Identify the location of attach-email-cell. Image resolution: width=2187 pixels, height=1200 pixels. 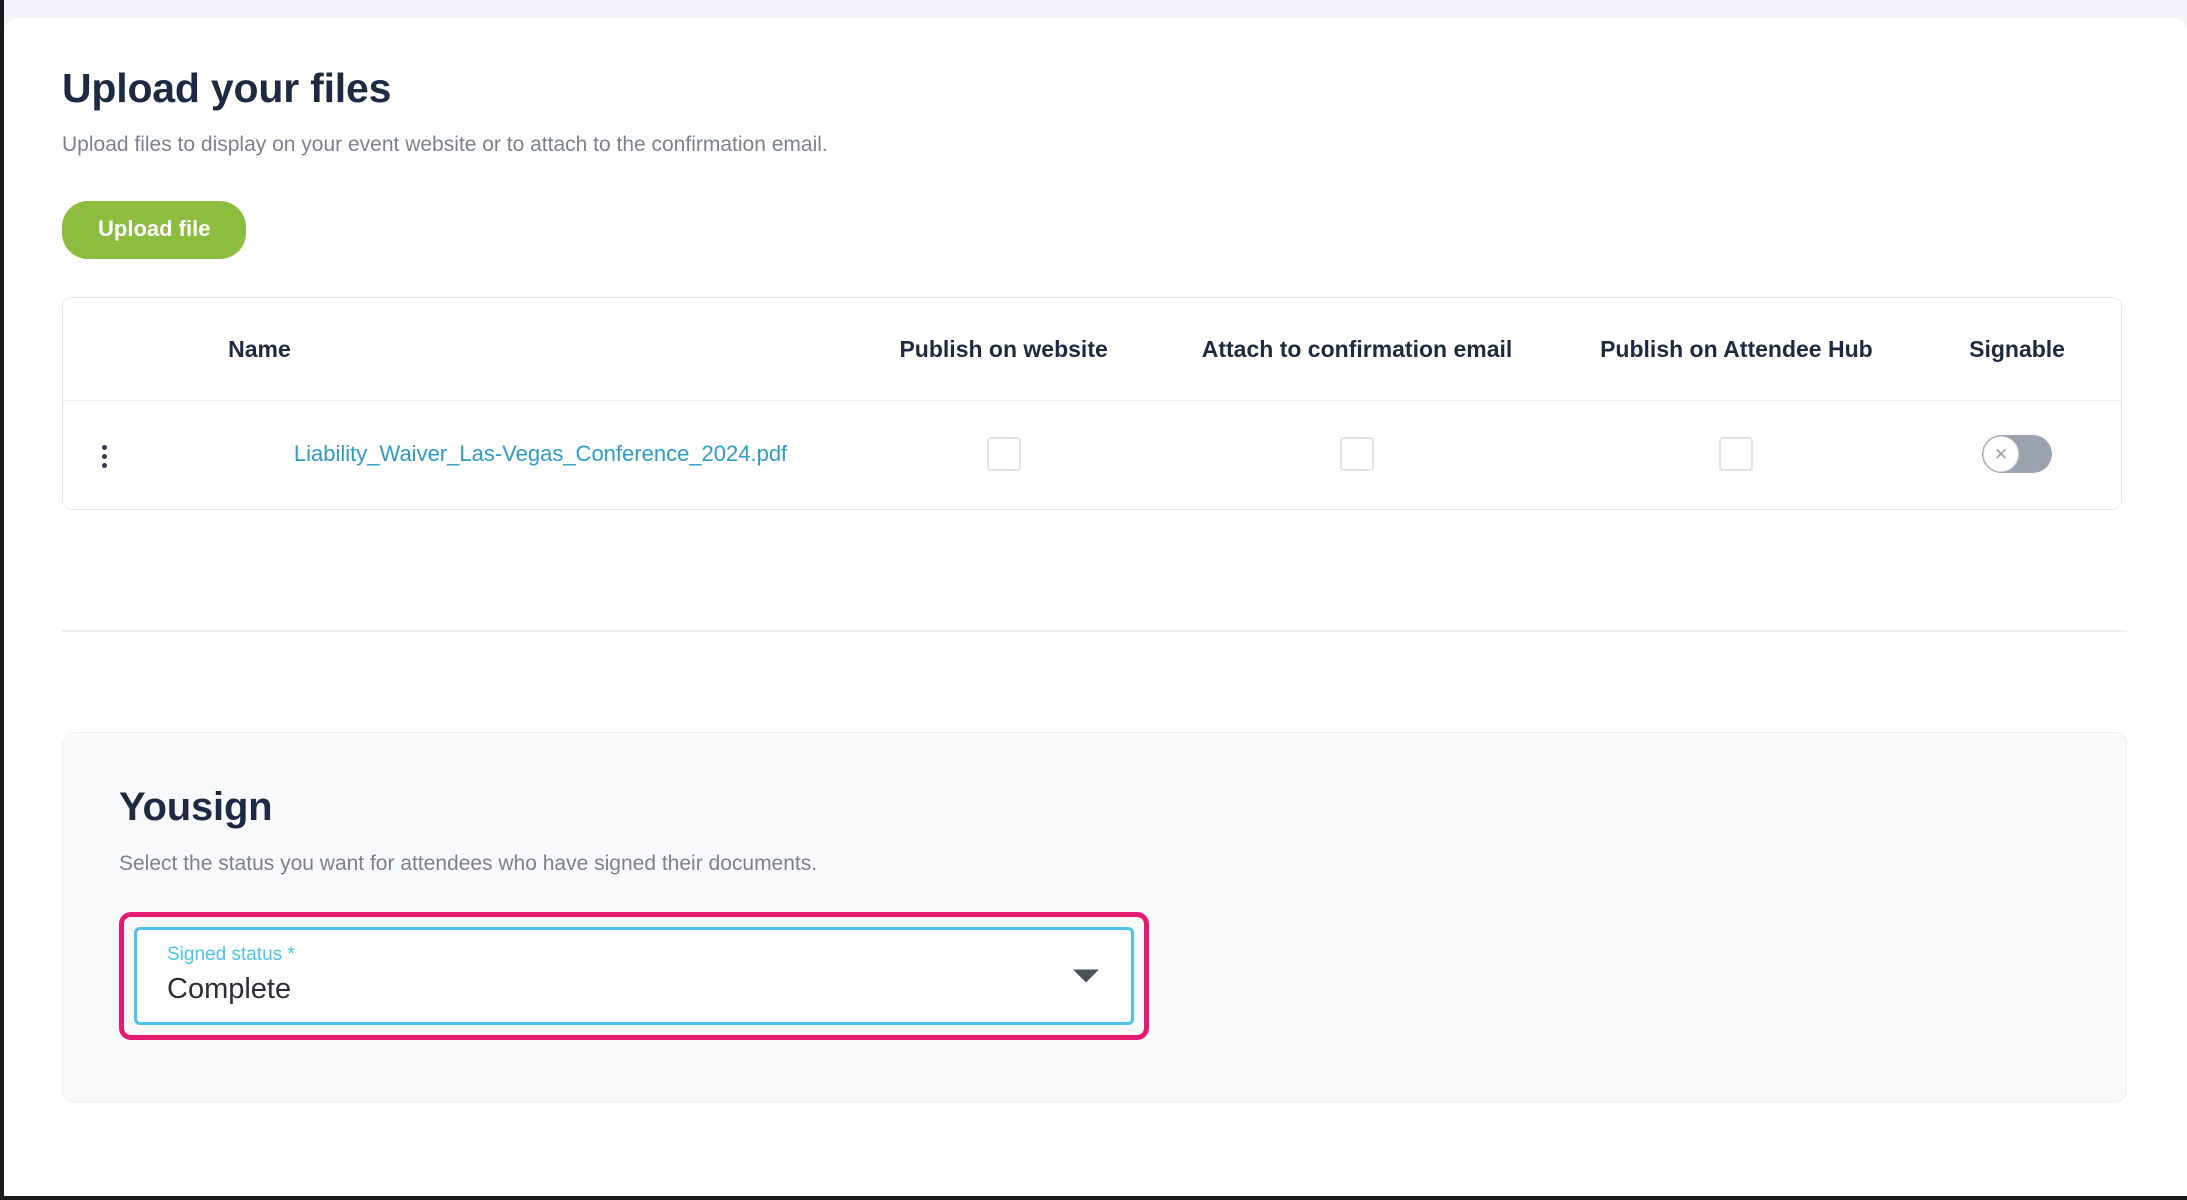
(1356, 455).